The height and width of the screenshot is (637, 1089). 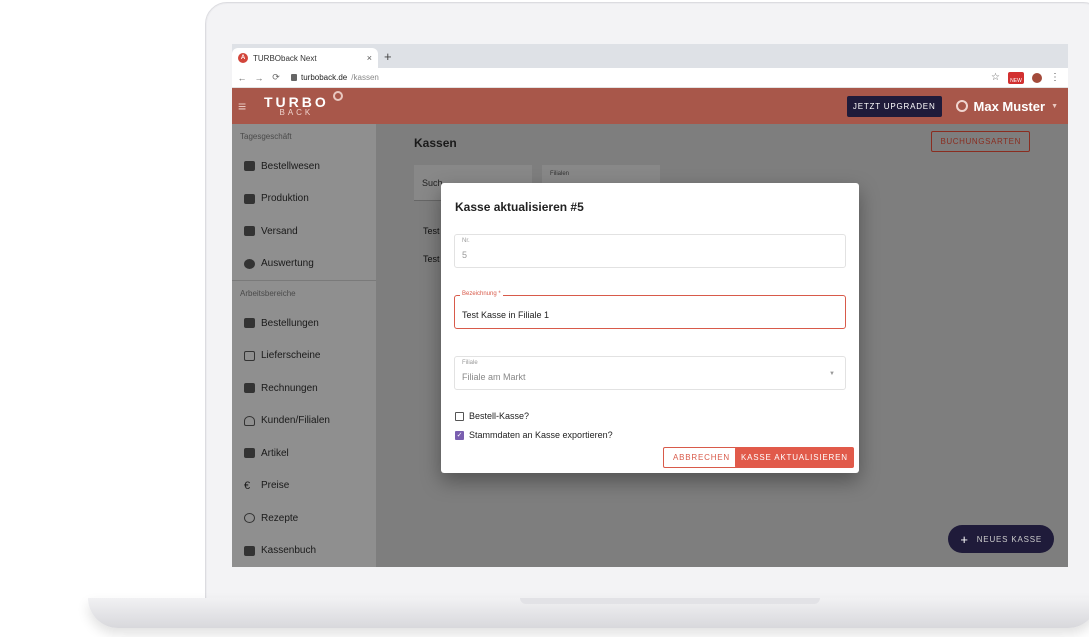 I want to click on tab-close-icon: ×, so click(x=369, y=58).